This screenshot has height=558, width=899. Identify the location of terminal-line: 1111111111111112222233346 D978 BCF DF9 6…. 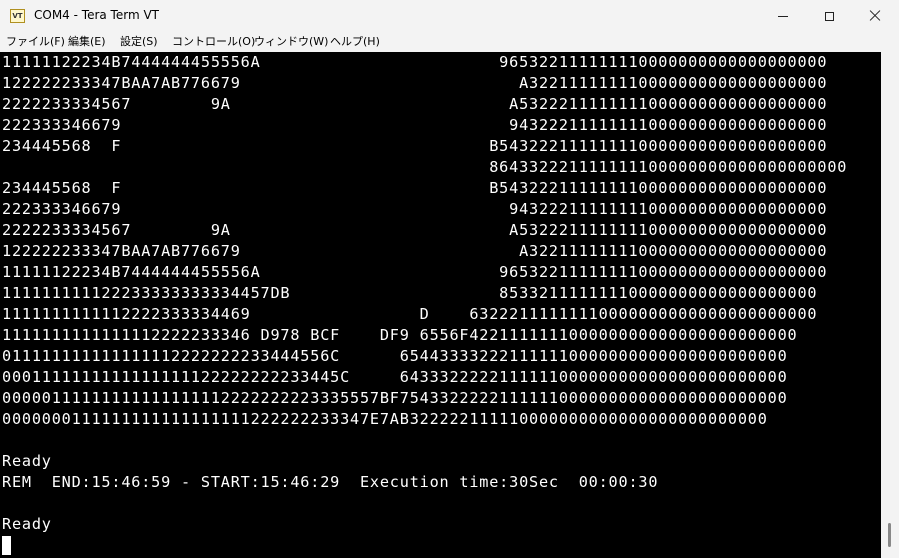
(400, 335).